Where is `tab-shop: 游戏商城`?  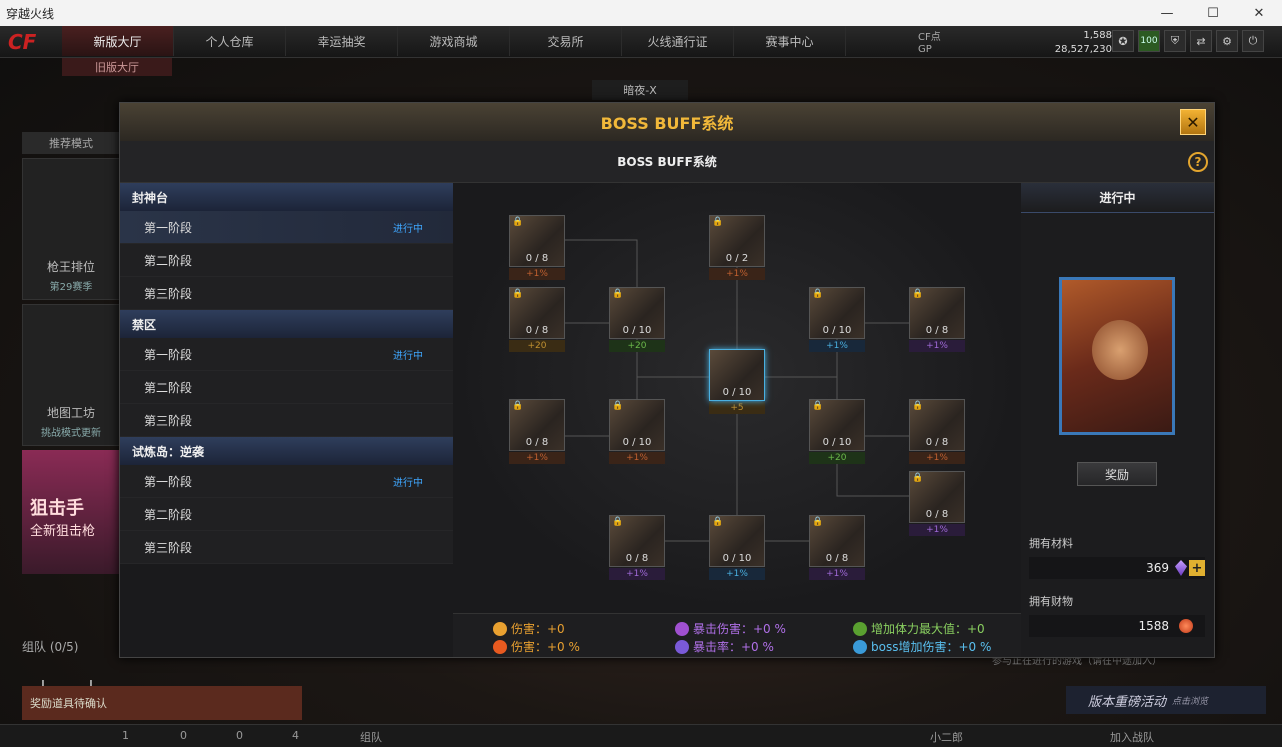
tab-shop: 游戏商城 is located at coordinates (454, 41).